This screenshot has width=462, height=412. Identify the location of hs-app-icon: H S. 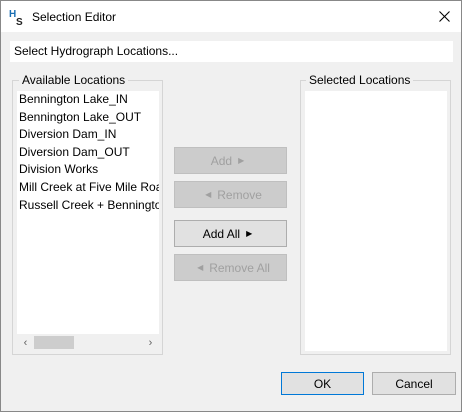
(17, 17).